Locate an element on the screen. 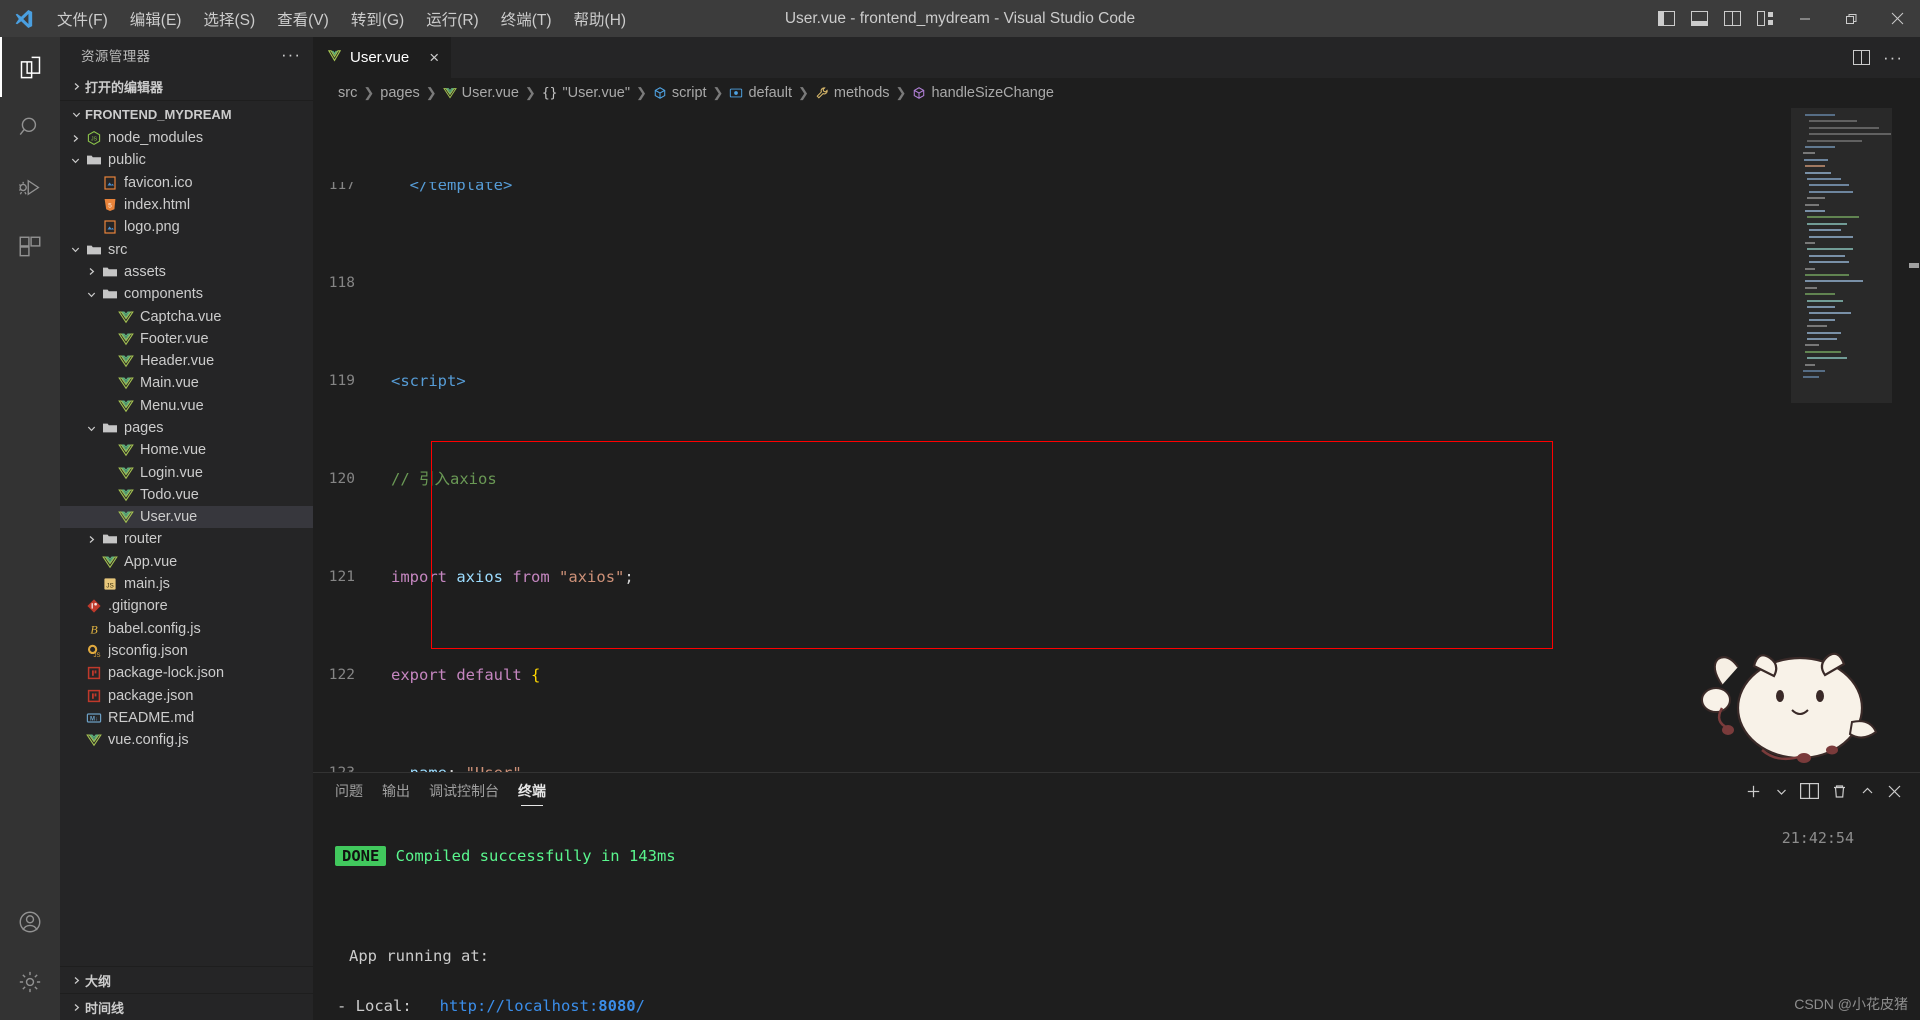  tree-item-readme.md: M↓ README.md is located at coordinates (186, 718).